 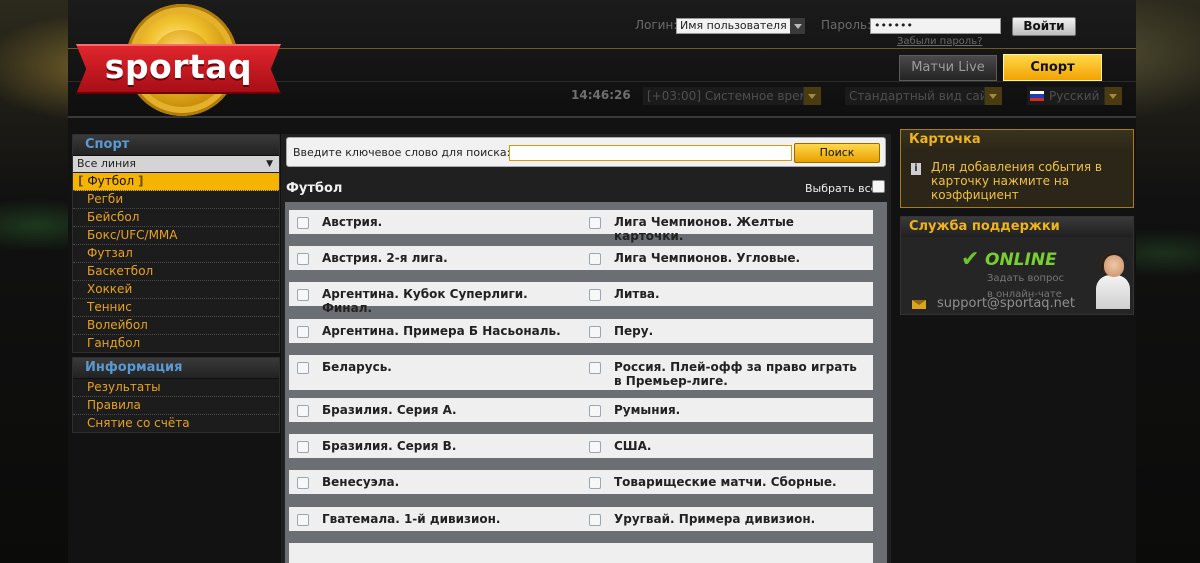 I want to click on sidebar-item-boxing: Бокс/UFC/MMA, so click(x=176, y=236).